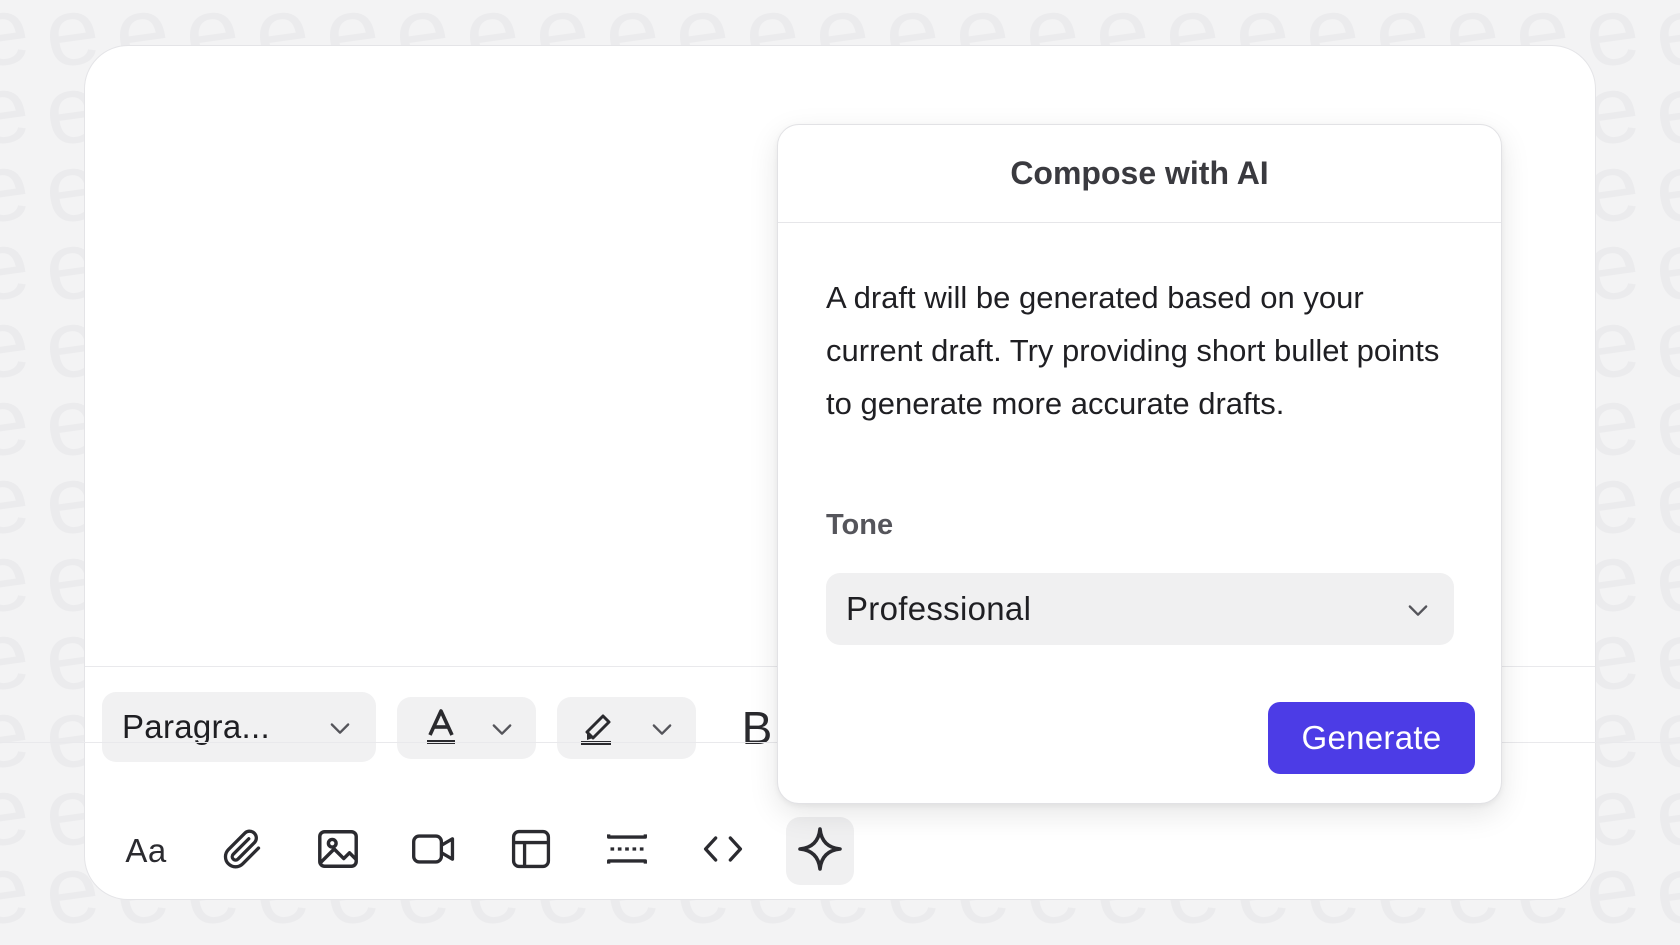 The height and width of the screenshot is (945, 1680). Describe the element at coordinates (441, 730) in the screenshot. I see `text-color-icon` at that location.